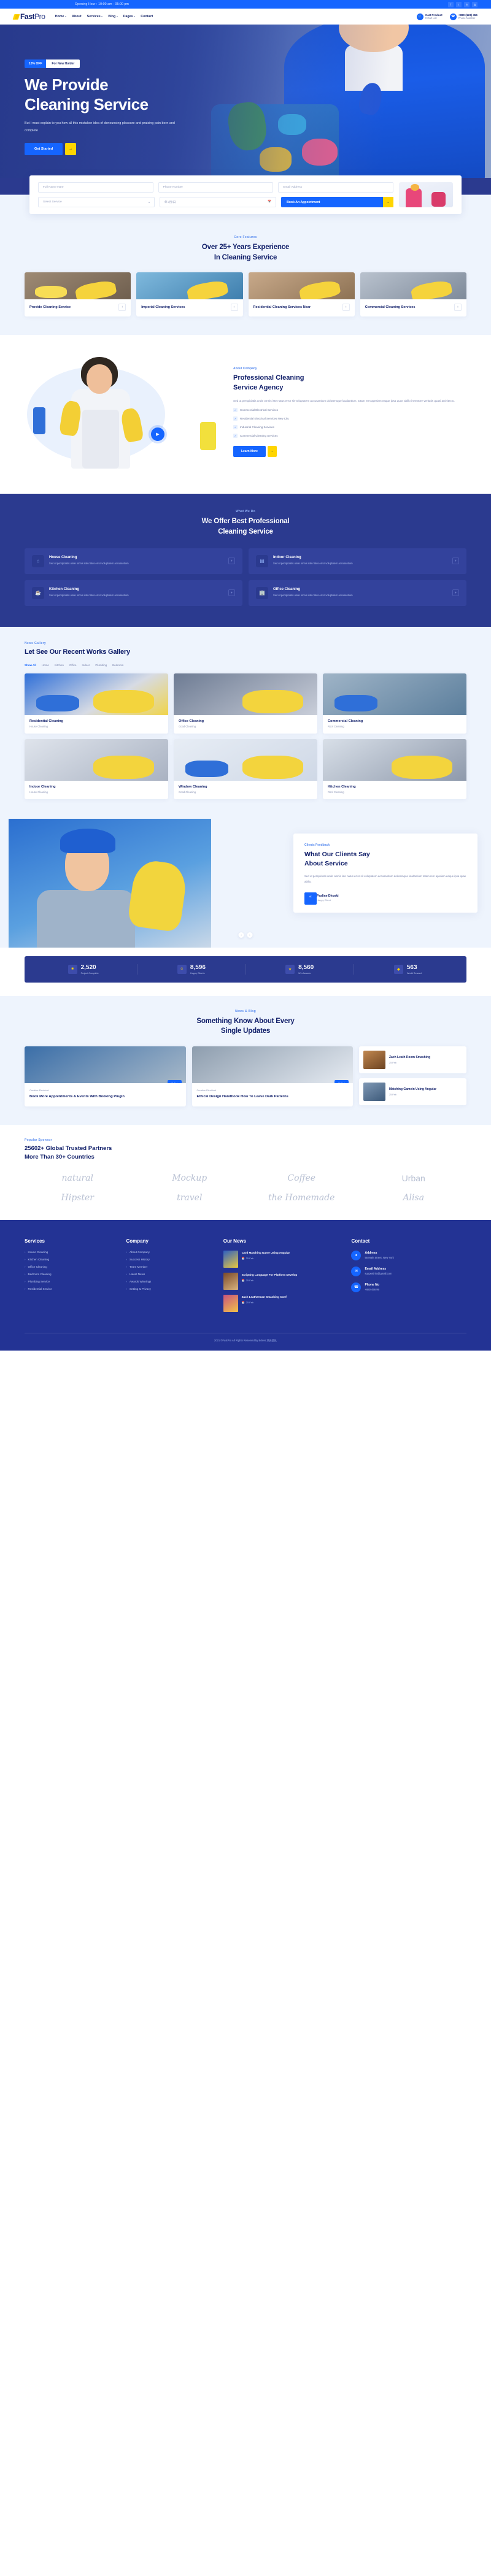 The height and width of the screenshot is (2576, 491). I want to click on nav-item-home: Home, so click(61, 16).